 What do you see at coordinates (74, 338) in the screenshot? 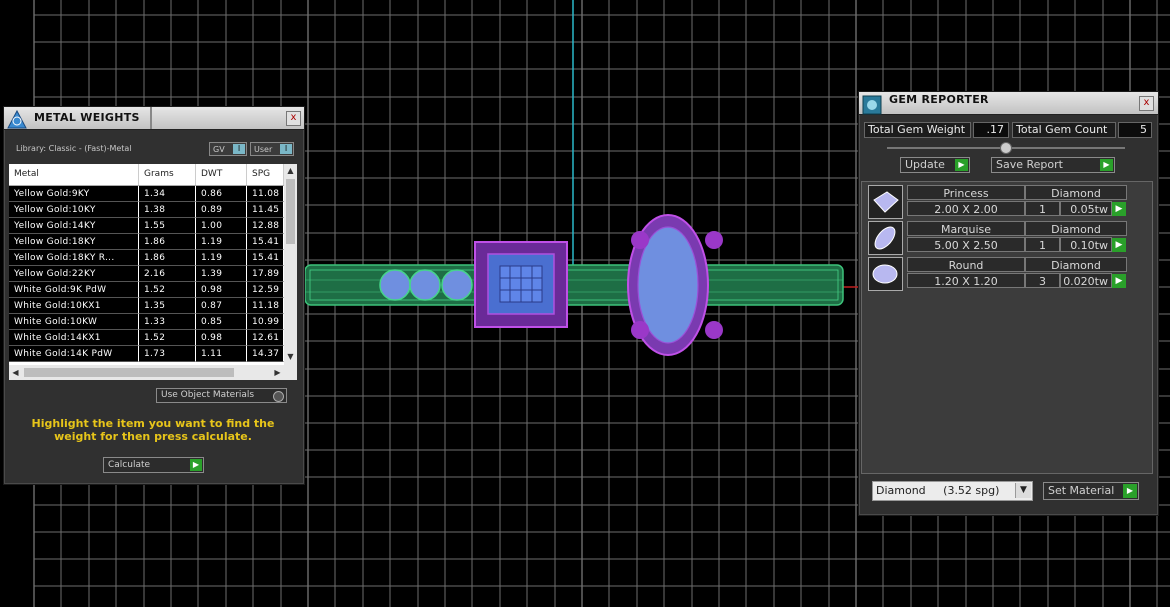
I see `cell-metal: White Gold:14KX1` at bounding box center [74, 338].